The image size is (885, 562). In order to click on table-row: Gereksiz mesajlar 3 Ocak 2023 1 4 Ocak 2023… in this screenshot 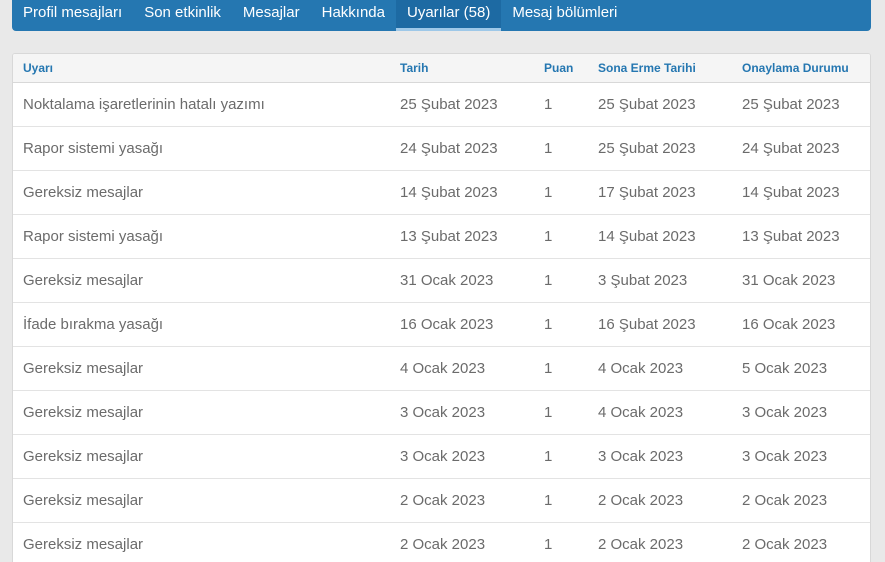, I will do `click(441, 412)`.